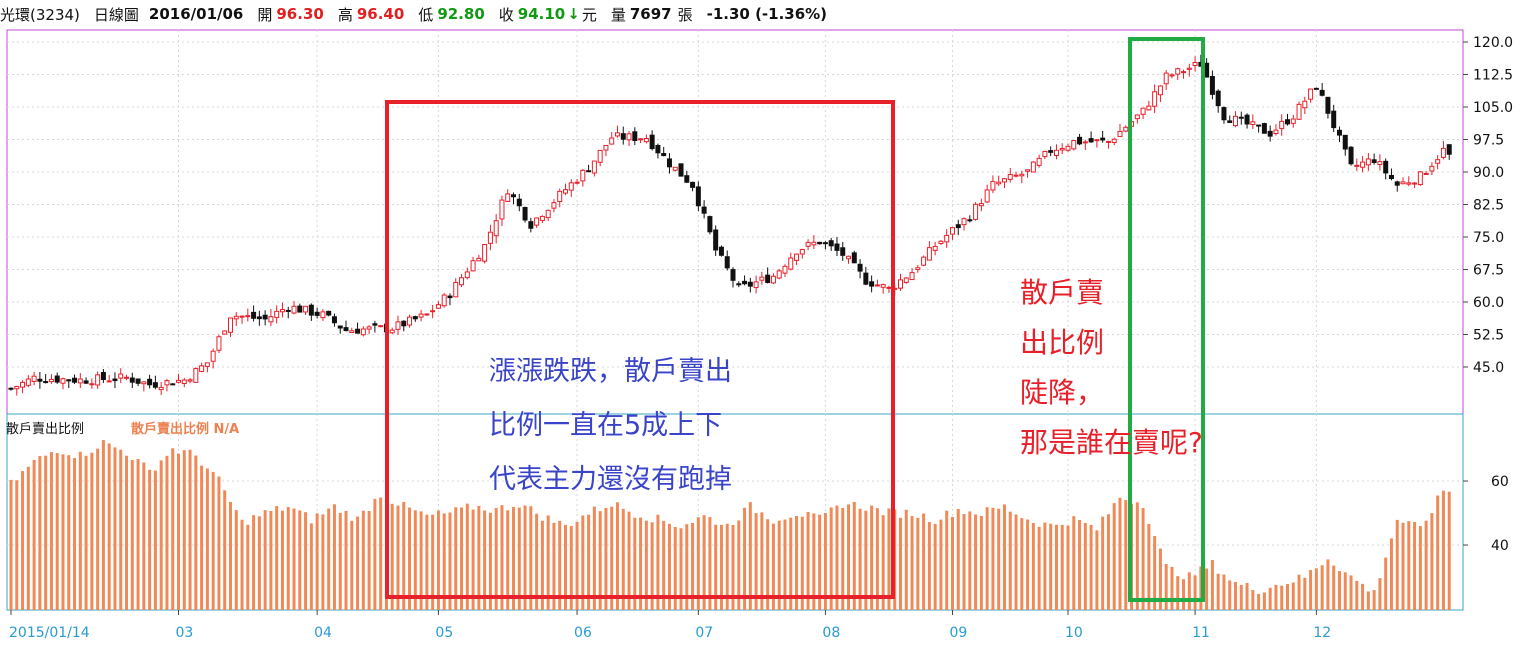 This screenshot has height=648, width=1523. What do you see at coordinates (1493, 43) in the screenshot?
I see `price-tick-label: 120.0` at bounding box center [1493, 43].